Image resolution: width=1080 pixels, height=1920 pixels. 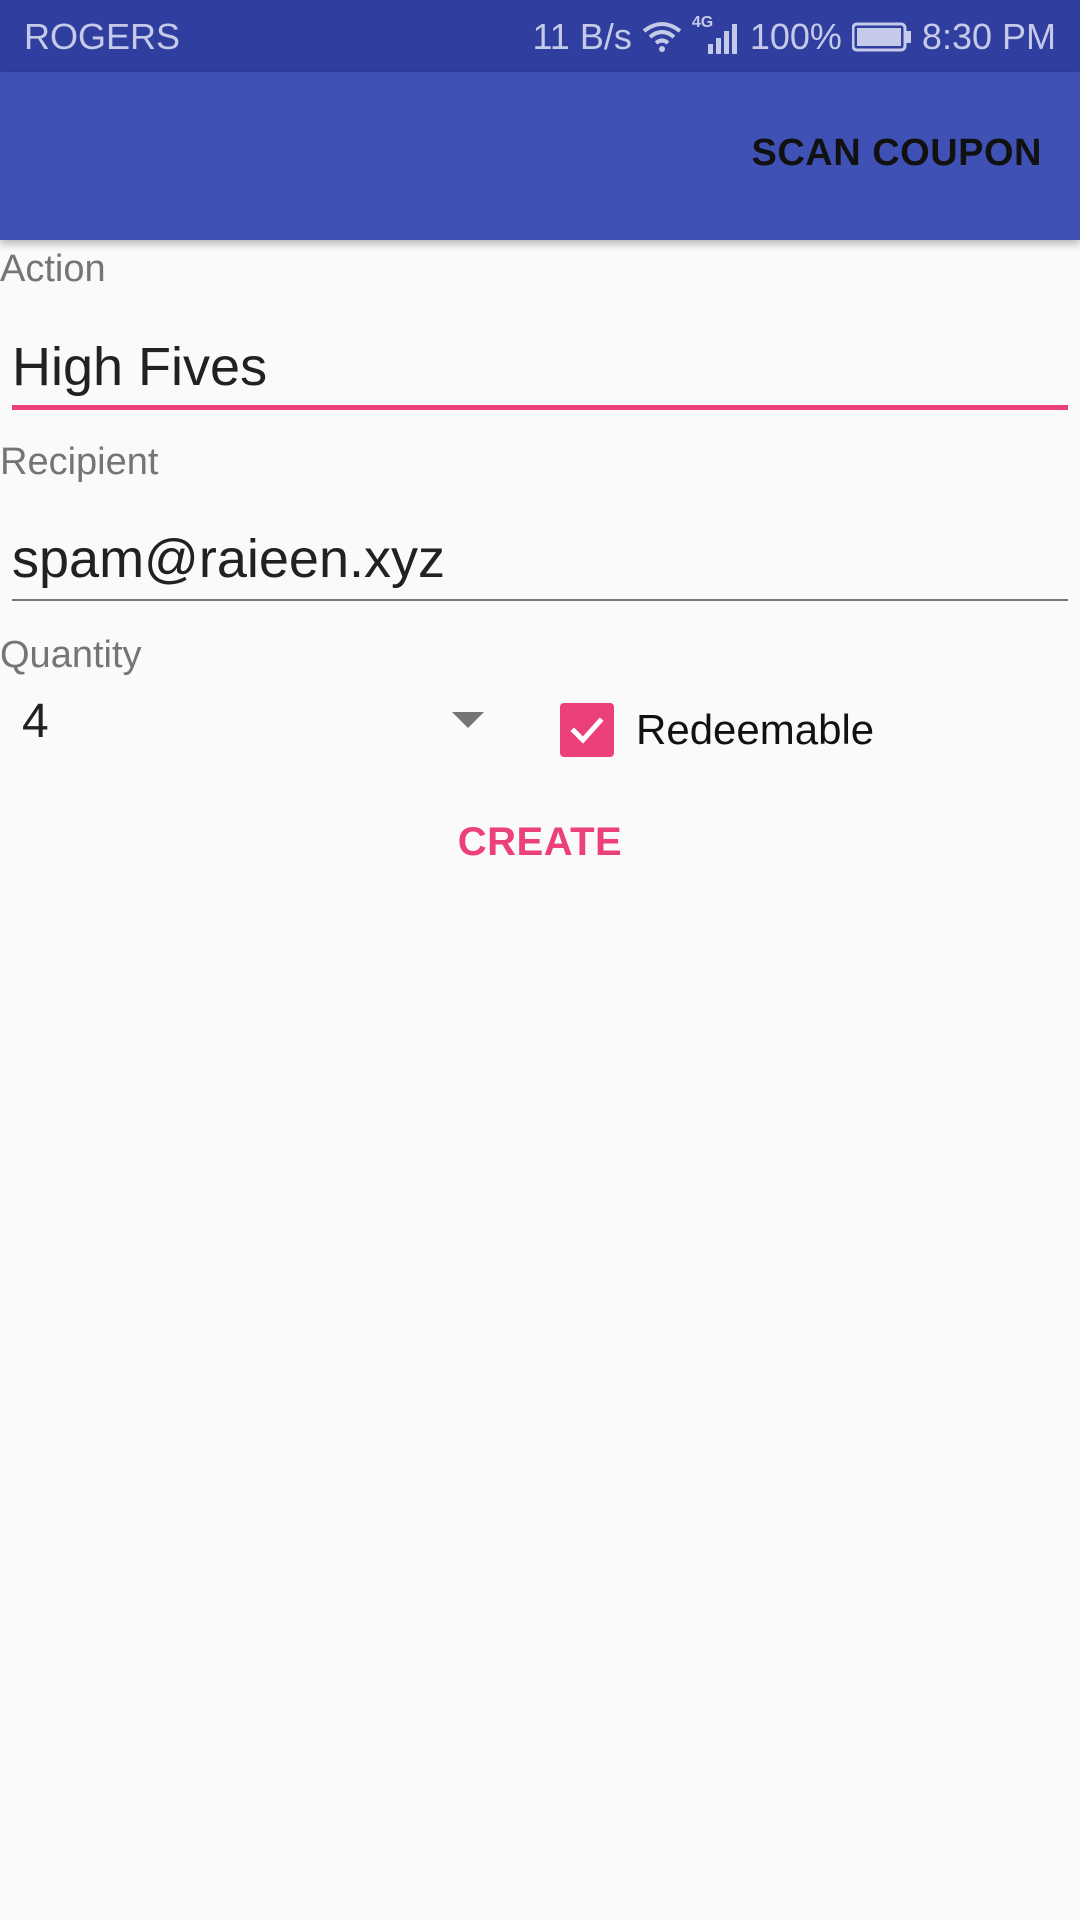 I want to click on checkbox-checked-icon, so click(x=587, y=730).